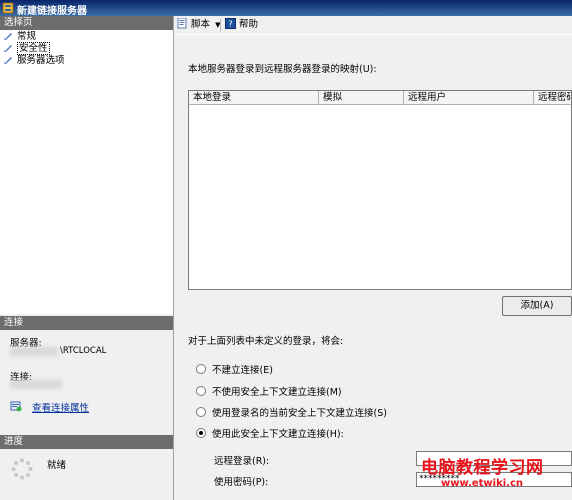 This screenshot has width=572, height=500. I want to click on title-bar: 新建链接服务器, so click(286, 8).